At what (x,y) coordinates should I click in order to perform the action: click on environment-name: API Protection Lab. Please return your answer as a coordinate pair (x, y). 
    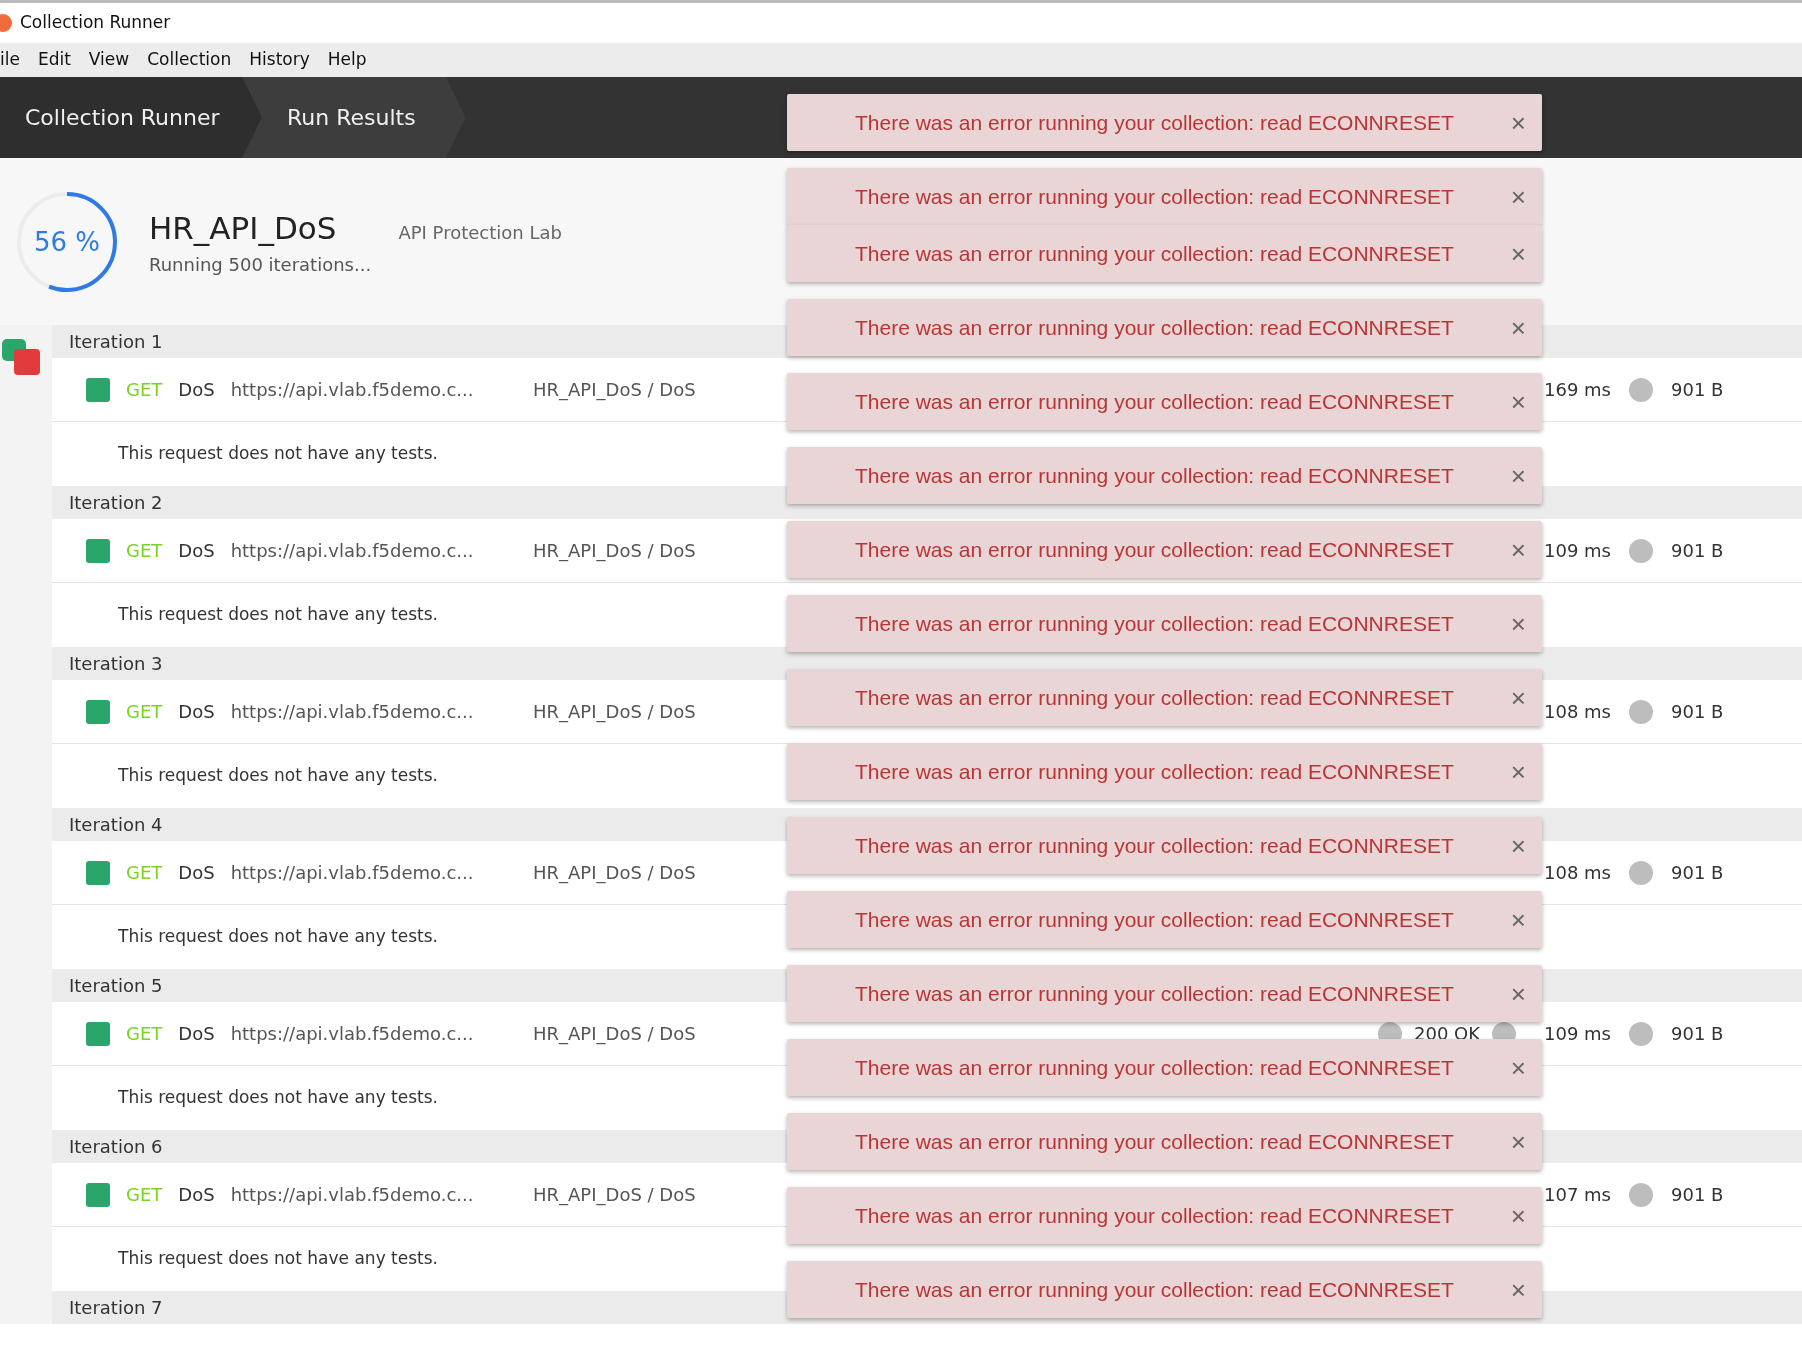
    Looking at the image, I should click on (480, 232).